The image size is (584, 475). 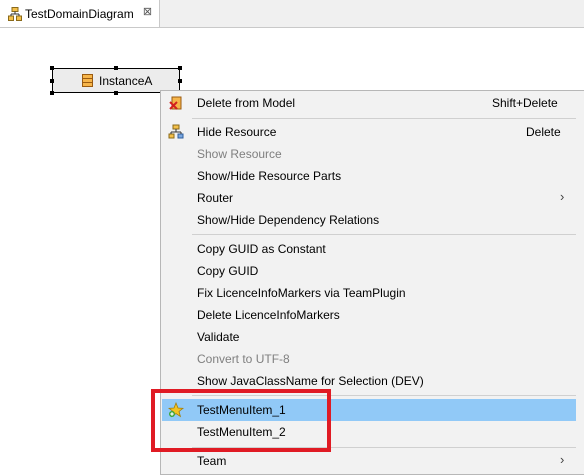 What do you see at coordinates (369, 154) in the screenshot?
I see `menu-item-show-resource: Show Resource` at bounding box center [369, 154].